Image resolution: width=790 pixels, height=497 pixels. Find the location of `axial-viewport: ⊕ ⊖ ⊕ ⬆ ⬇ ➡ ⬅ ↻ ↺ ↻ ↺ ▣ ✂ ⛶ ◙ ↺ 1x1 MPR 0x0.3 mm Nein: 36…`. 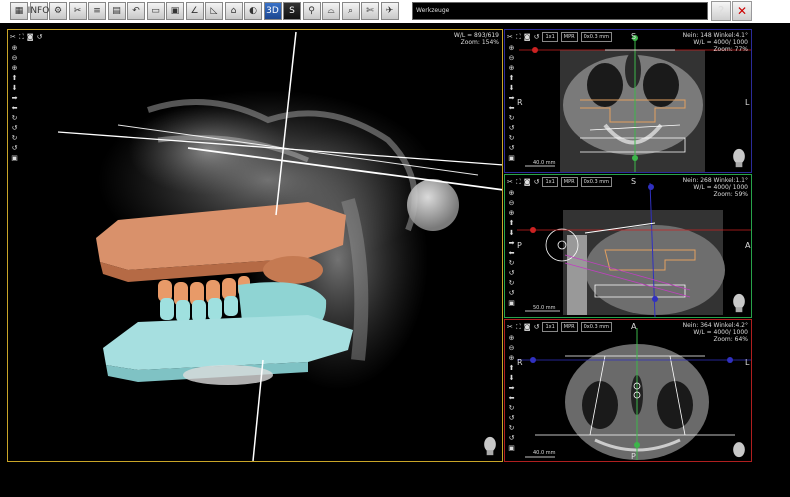

axial-viewport: ⊕ ⊖ ⊕ ⬆ ⬇ ➡ ⬅ ↻ ↺ ↻ ↺ ▣ ✂ ⛶ ◙ ↺ 1x1 MPR 0x0.3 mm Nein: 36… is located at coordinates (628, 390).